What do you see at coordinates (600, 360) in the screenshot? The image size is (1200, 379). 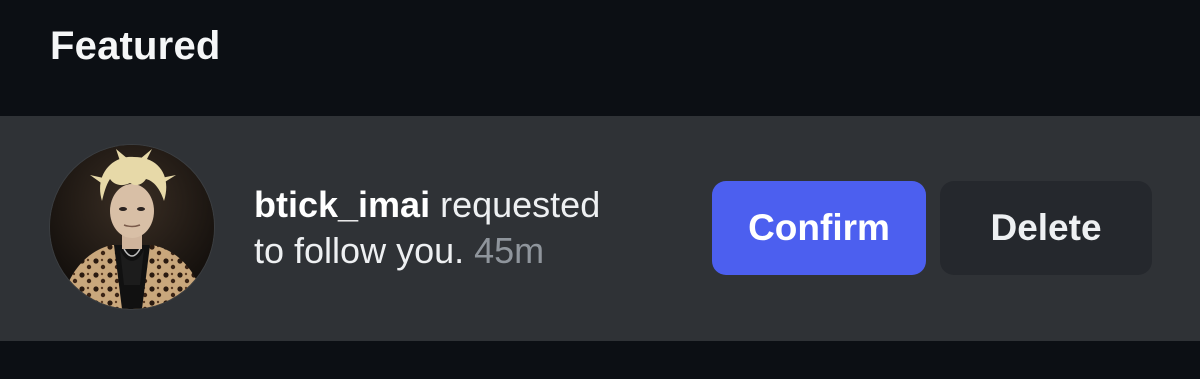 I see `bottom-divider` at bounding box center [600, 360].